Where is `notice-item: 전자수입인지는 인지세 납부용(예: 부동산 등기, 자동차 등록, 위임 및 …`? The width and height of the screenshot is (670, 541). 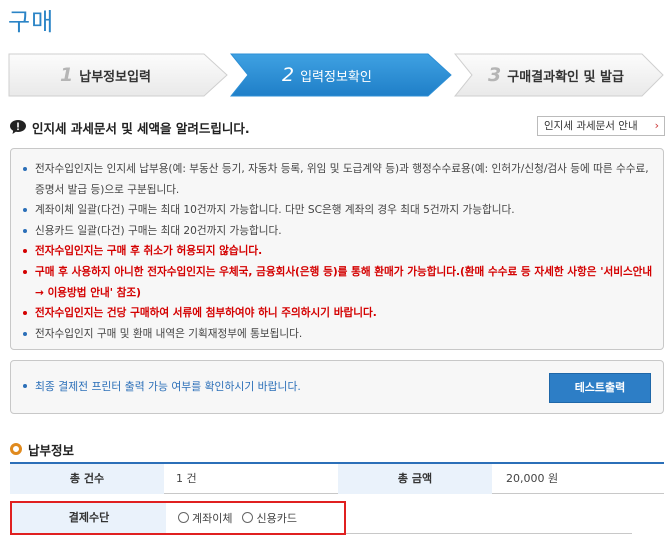 notice-item: 전자수입인지는 인지세 납부용(예: 부동산 등기, 자동차 등록, 위임 및 … is located at coordinates (338, 179).